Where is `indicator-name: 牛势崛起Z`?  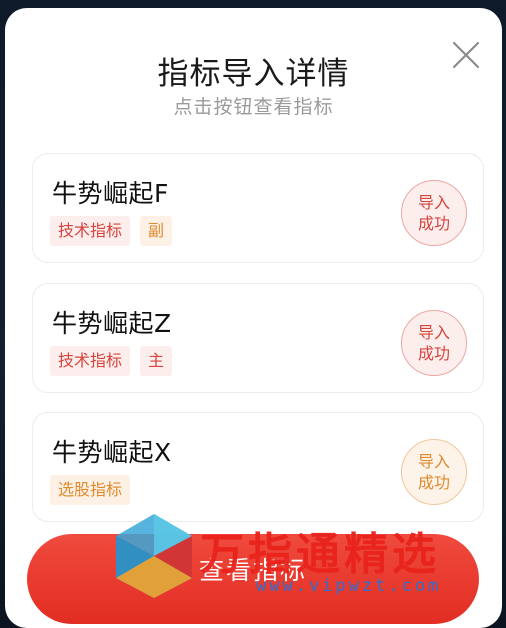
indicator-name: 牛势崛起Z is located at coordinates (112, 323).